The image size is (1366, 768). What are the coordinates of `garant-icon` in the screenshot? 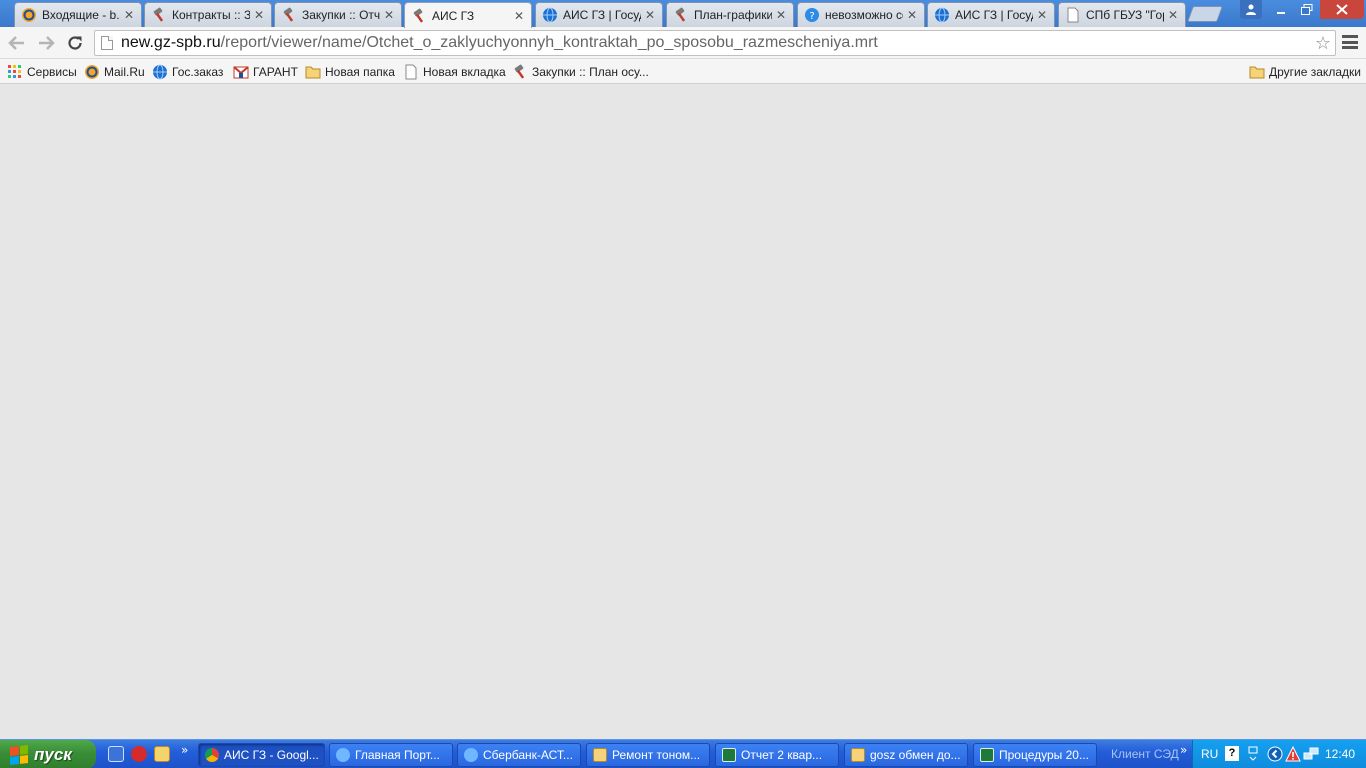 It's located at (241, 72).